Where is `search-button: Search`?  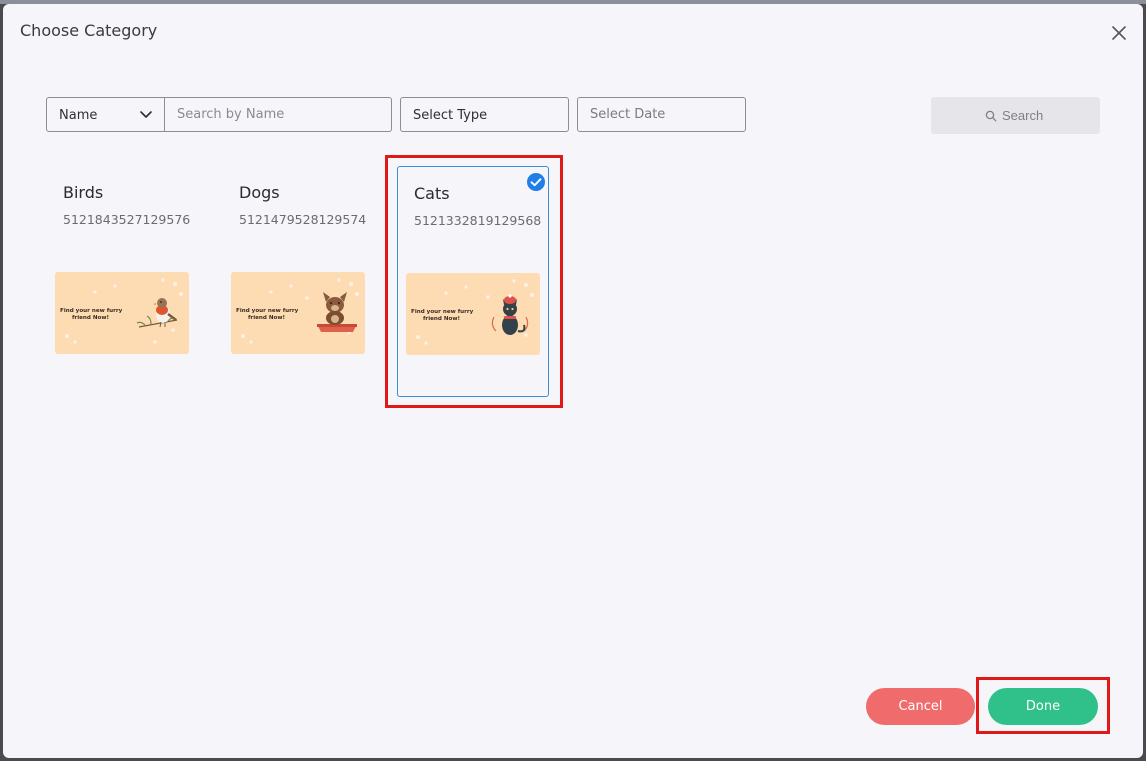
search-button: Search is located at coordinates (1015, 115).